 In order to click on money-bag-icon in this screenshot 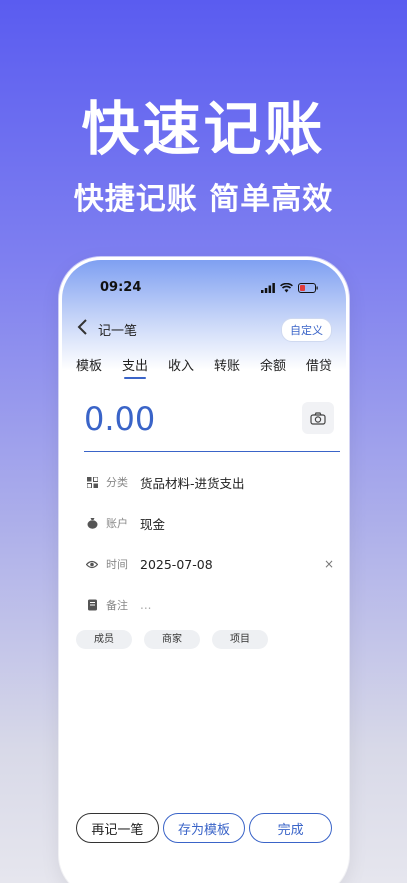, I will do `click(92, 523)`.